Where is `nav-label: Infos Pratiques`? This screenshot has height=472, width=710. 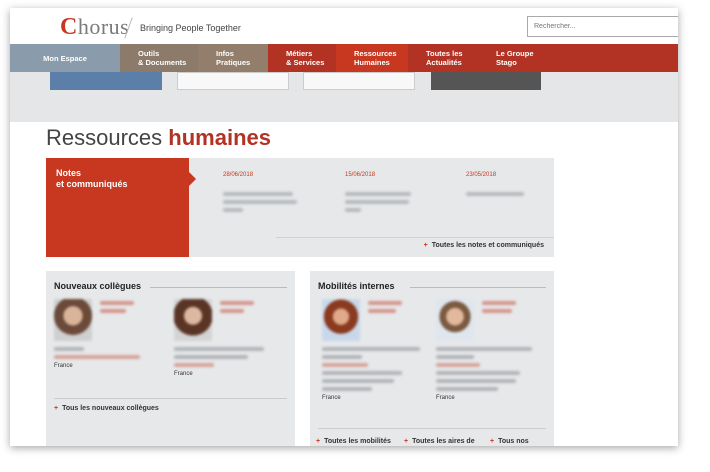
nav-label: Infos Pratiques is located at coordinates (233, 58).